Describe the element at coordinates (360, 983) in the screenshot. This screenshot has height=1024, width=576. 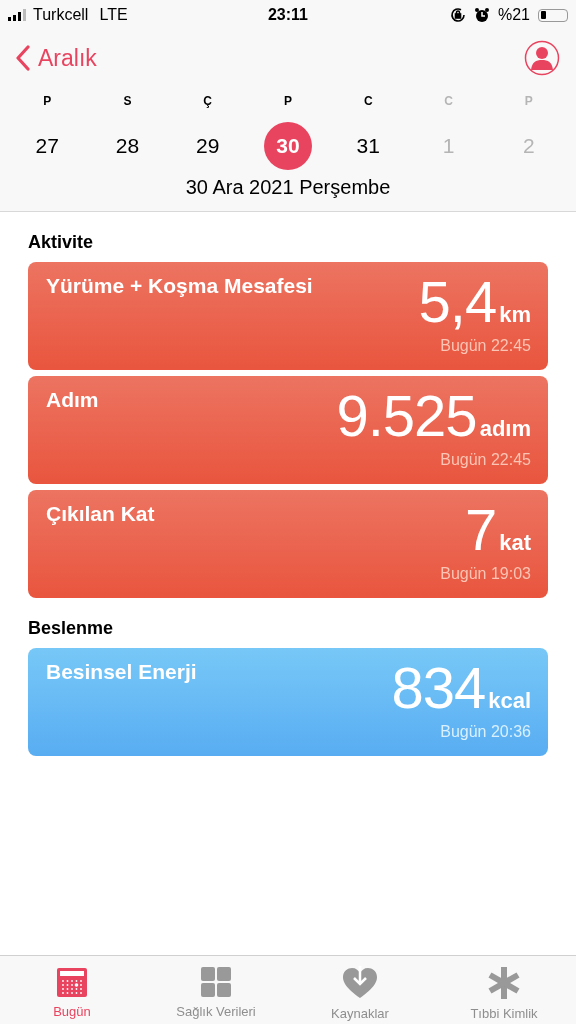
I see `heart-download-icon` at that location.